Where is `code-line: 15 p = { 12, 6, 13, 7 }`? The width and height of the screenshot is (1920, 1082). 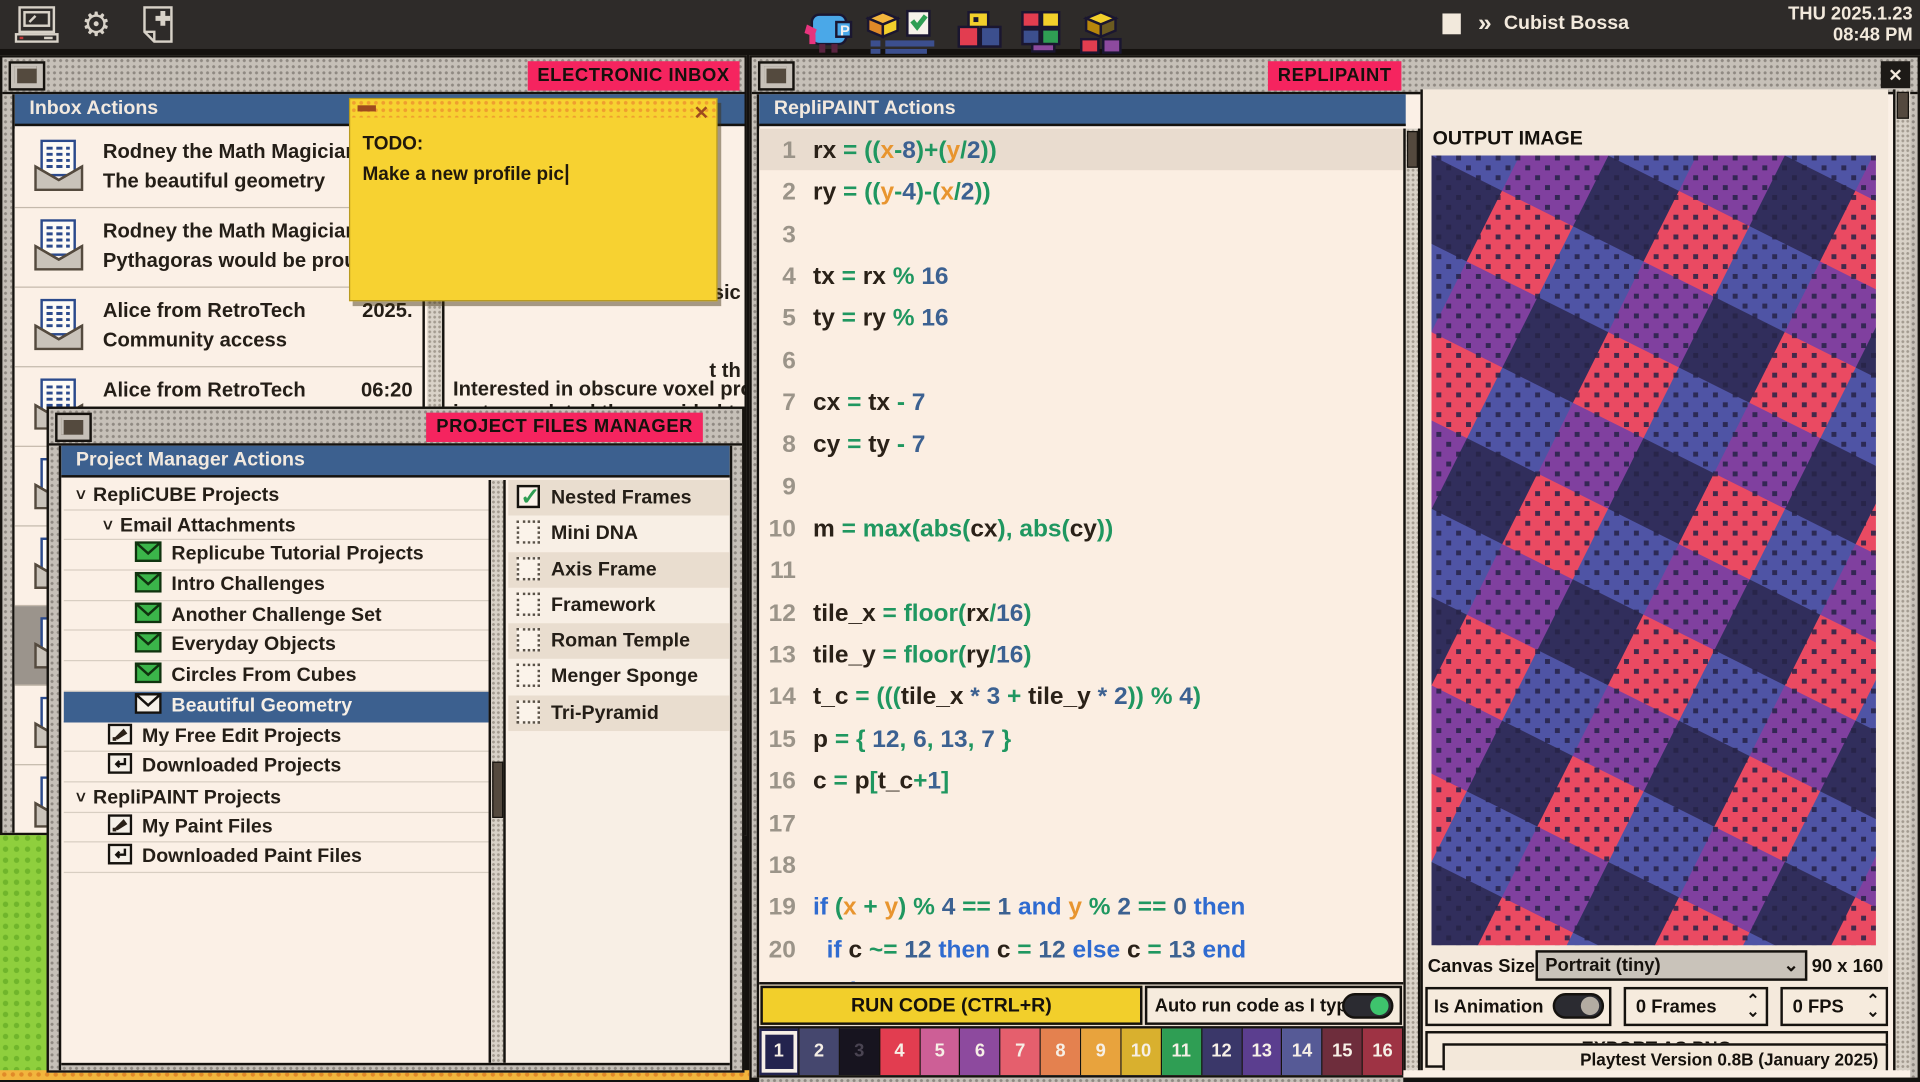 code-line: 15 p = { 12, 6, 13, 7 } is located at coordinates (1081, 738).